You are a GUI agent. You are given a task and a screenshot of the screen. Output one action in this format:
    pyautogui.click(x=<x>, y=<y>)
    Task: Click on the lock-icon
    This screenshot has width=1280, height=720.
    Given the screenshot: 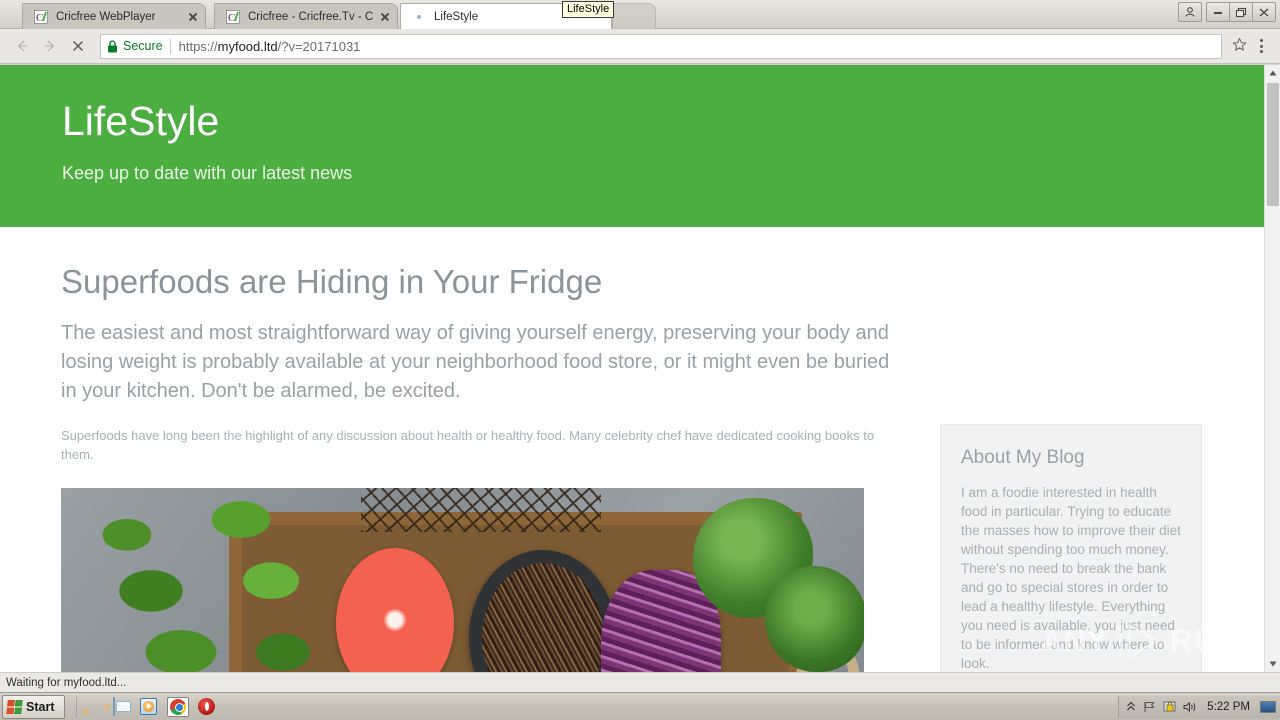 What is the action you would take?
    pyautogui.click(x=112, y=46)
    